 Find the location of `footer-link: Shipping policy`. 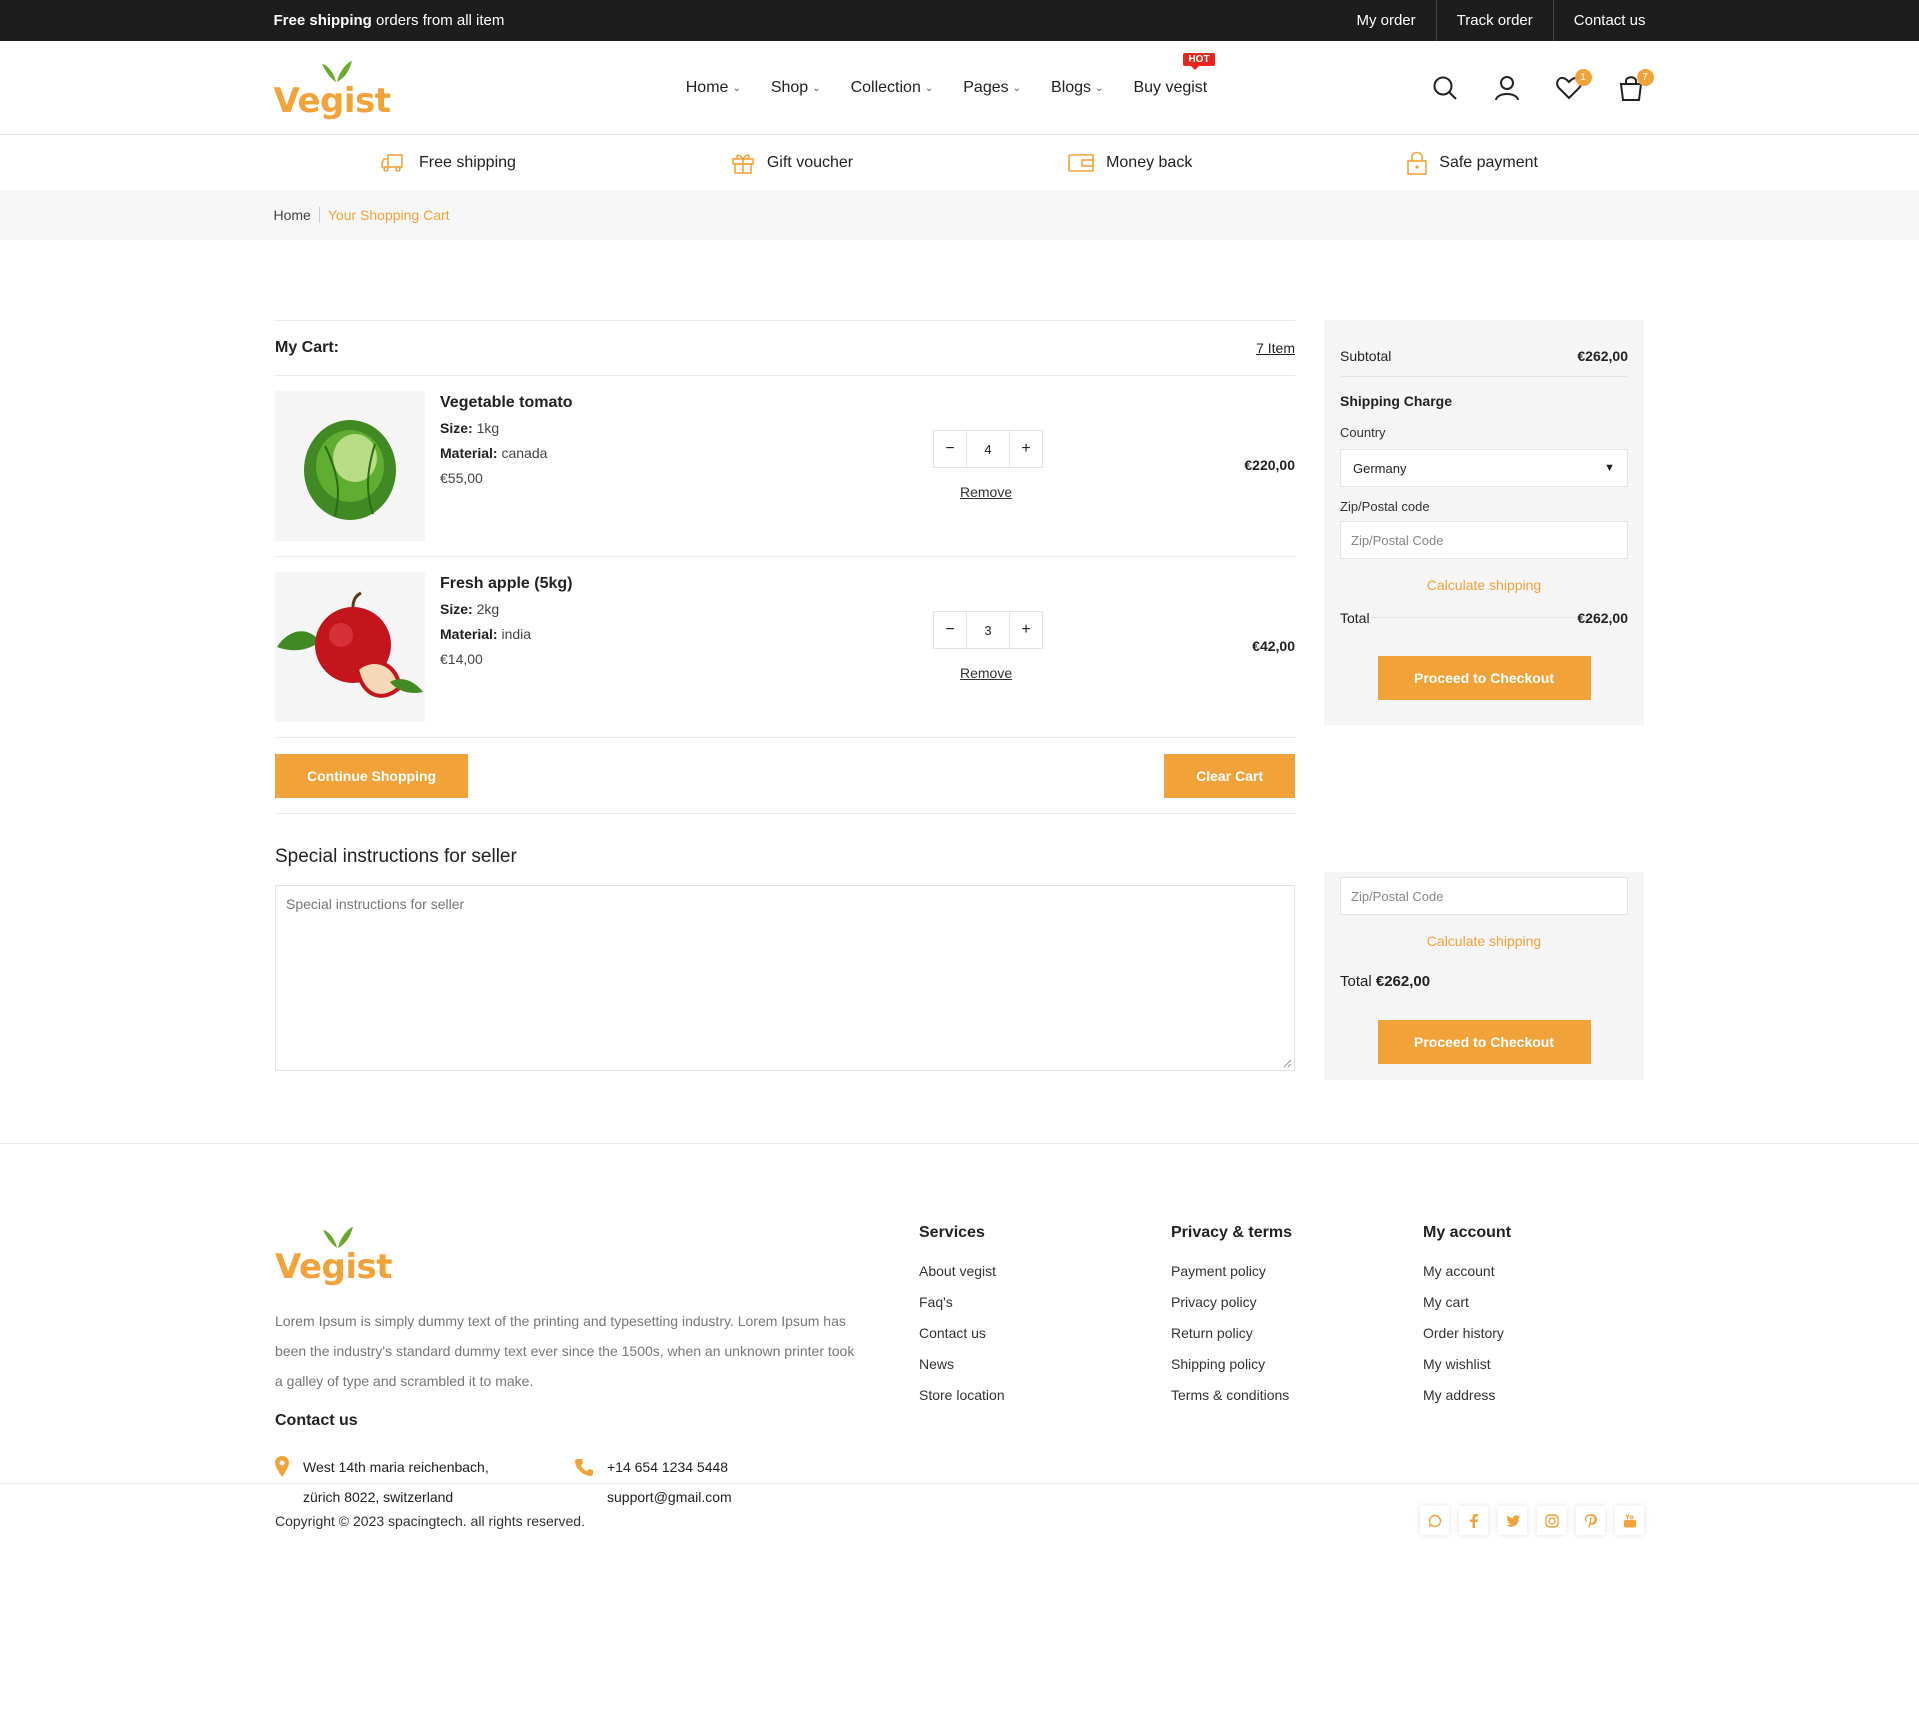

footer-link: Shipping policy is located at coordinates (1231, 1364).